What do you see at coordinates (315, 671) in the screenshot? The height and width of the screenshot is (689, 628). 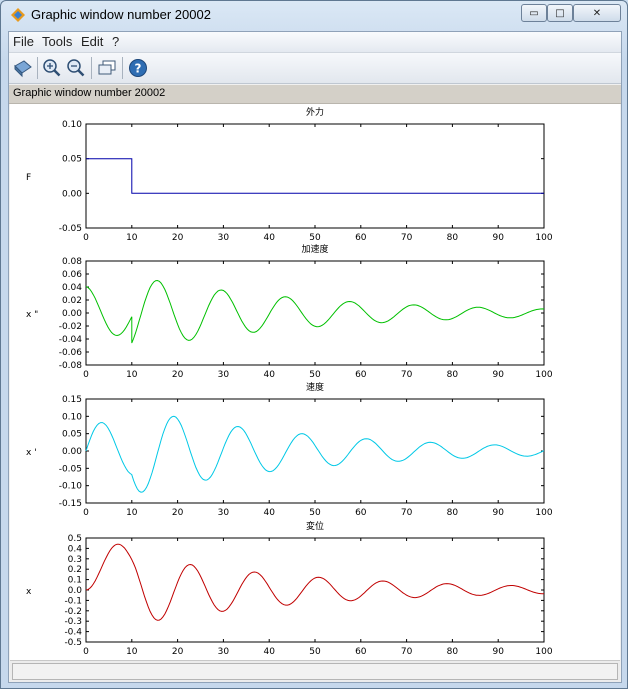 I see `status-bar` at bounding box center [315, 671].